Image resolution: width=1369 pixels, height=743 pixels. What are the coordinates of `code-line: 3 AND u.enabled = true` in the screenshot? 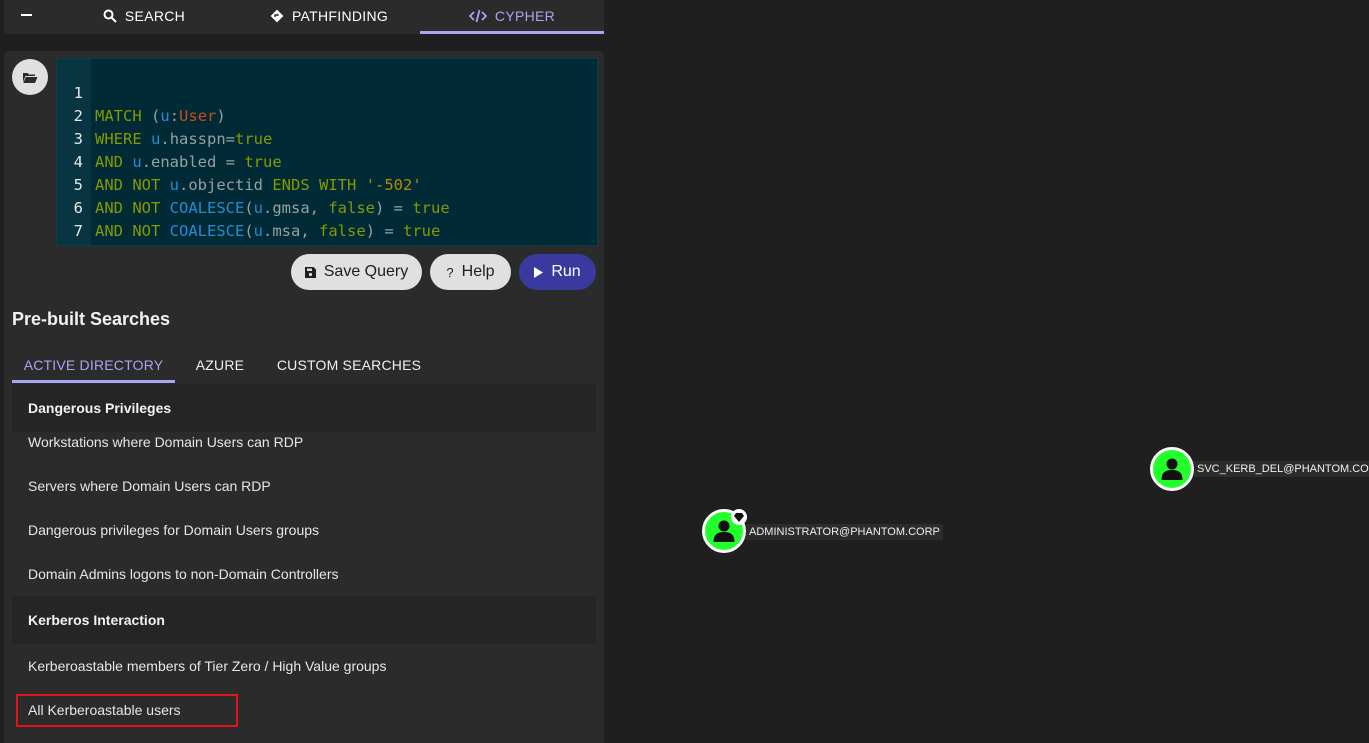 It's located at (327, 138).